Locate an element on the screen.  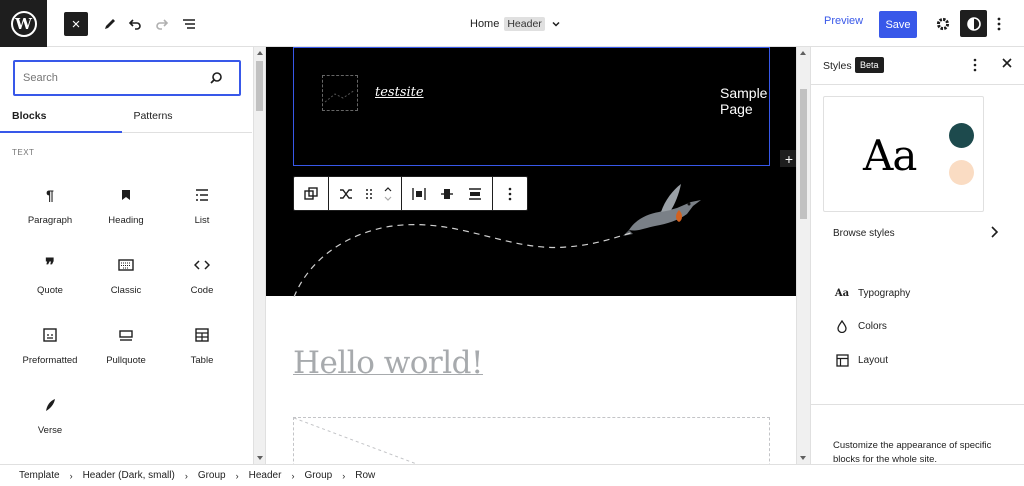
nav-colors: Colors is located at coordinates (861, 326).